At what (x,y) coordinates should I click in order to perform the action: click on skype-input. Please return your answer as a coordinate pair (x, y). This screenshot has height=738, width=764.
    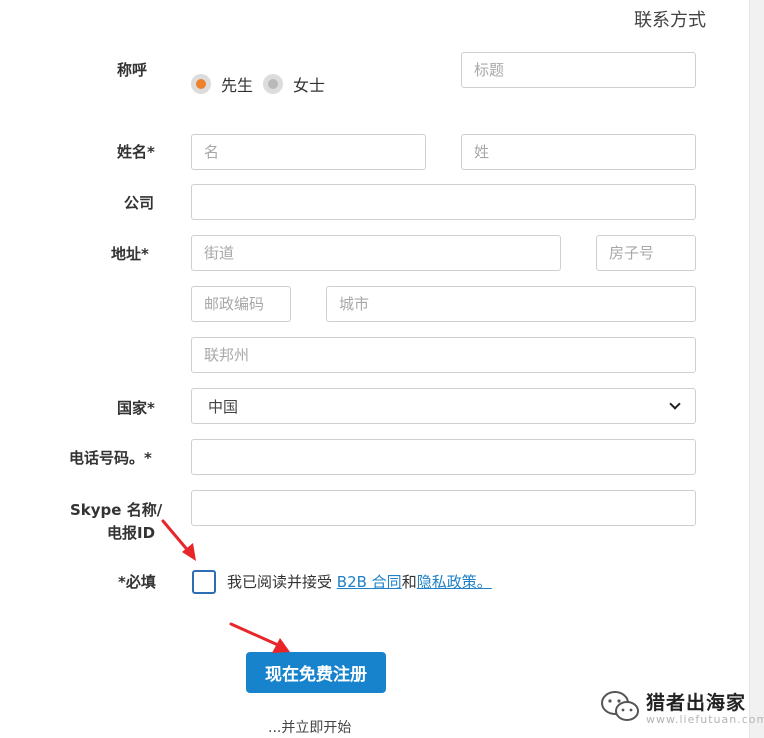
    Looking at the image, I should click on (443, 508).